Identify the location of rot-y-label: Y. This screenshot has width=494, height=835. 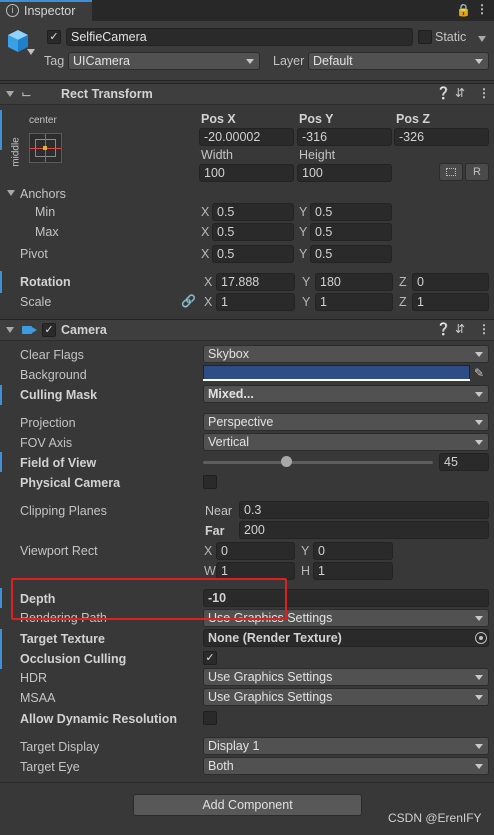
(306, 282).